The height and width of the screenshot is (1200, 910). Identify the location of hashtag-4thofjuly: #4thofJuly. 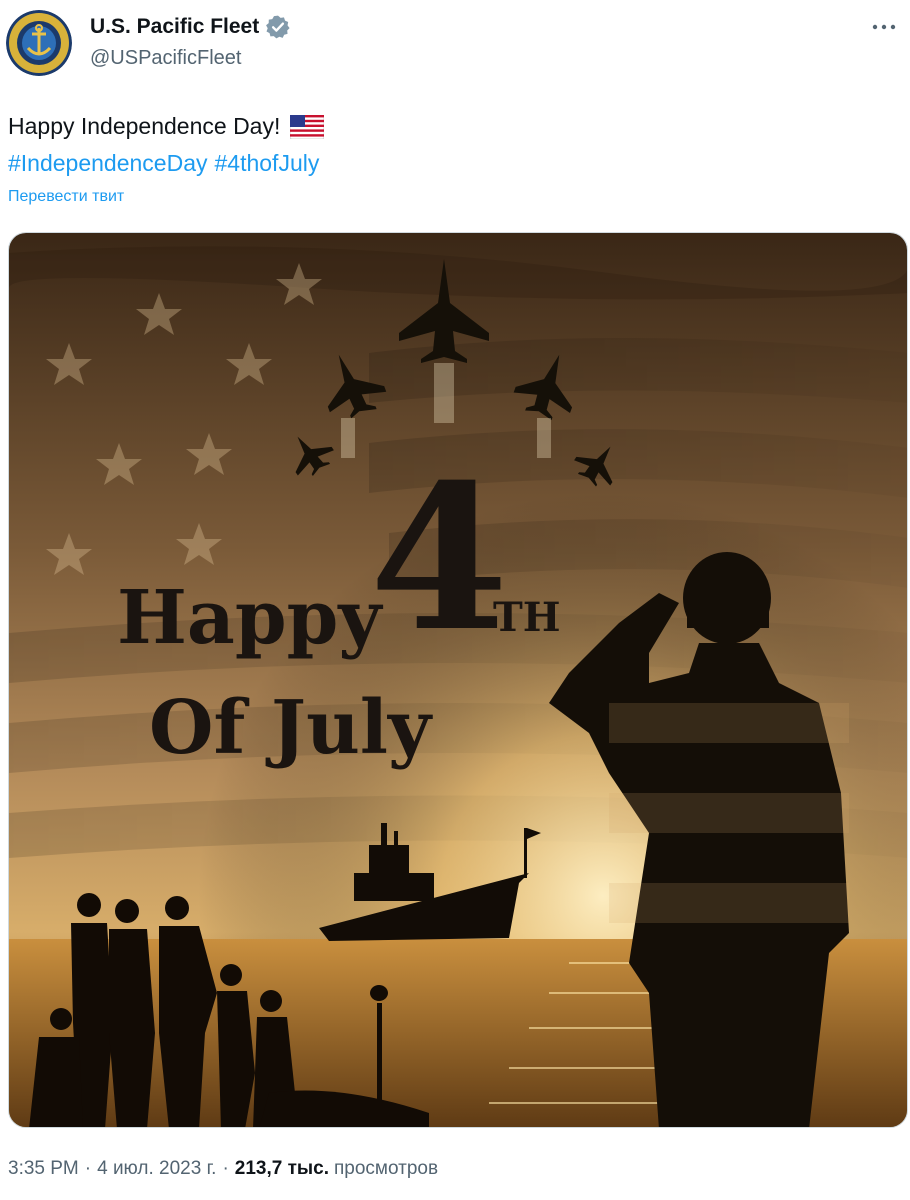
(267, 163).